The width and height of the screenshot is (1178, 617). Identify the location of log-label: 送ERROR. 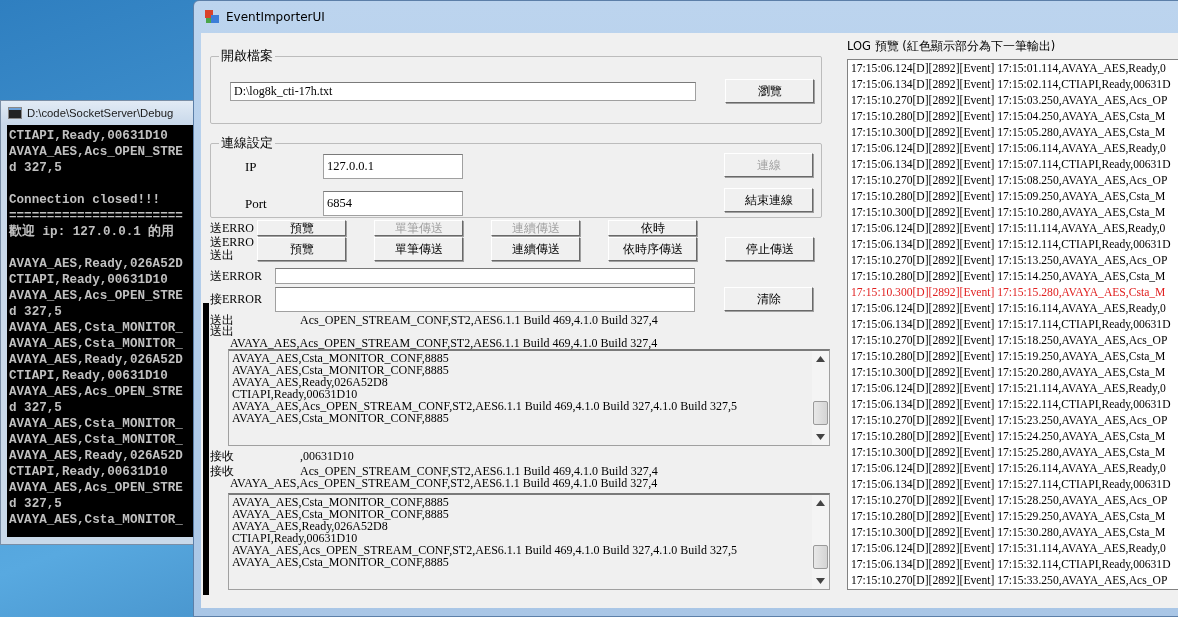
(236, 276).